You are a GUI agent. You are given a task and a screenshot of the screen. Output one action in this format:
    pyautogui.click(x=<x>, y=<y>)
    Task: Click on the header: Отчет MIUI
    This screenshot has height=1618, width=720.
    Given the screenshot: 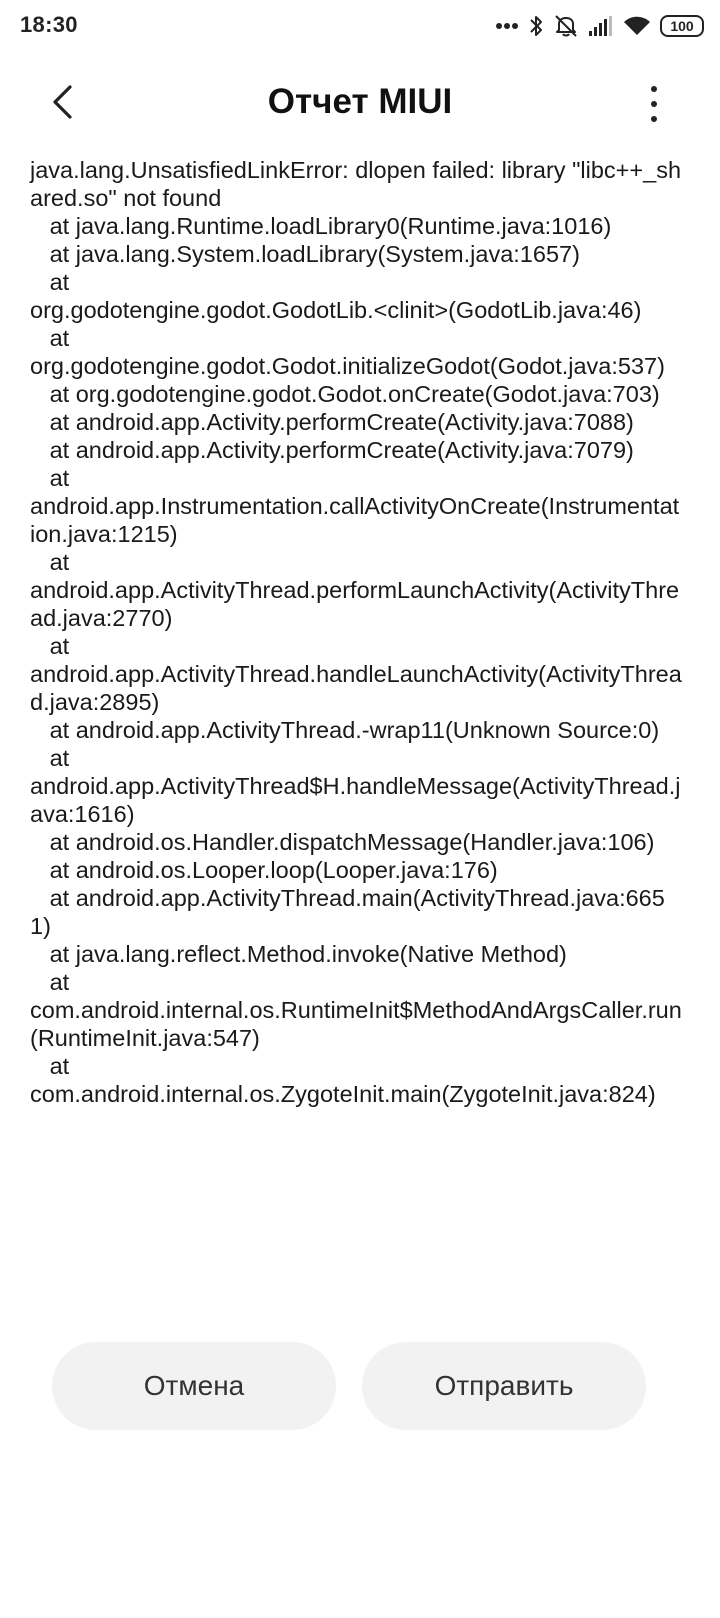 What is the action you would take?
    pyautogui.click(x=360, y=105)
    